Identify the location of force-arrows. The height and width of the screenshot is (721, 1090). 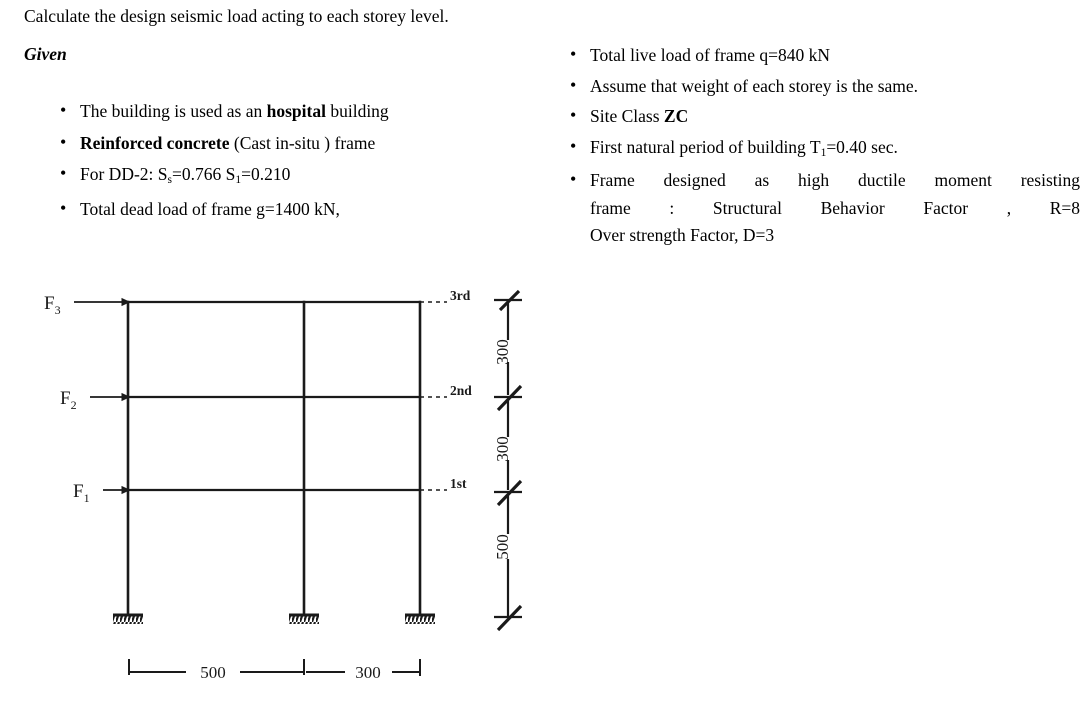
(102, 396).